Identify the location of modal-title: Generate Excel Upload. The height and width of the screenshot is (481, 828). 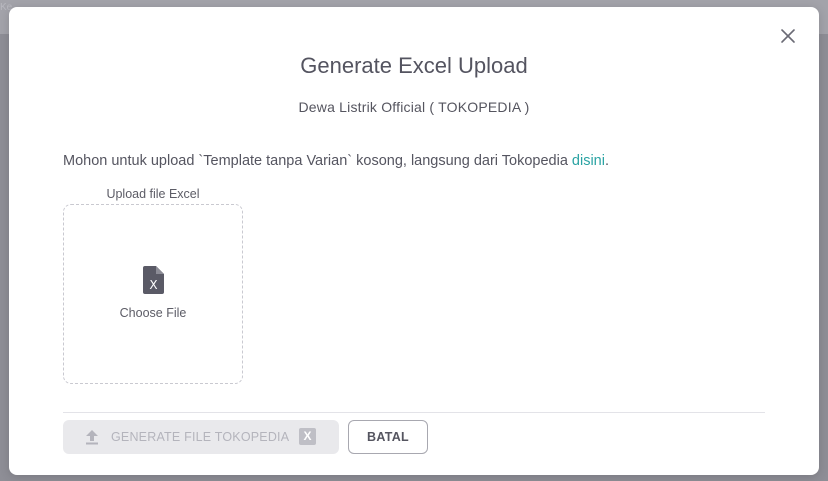
(414, 65).